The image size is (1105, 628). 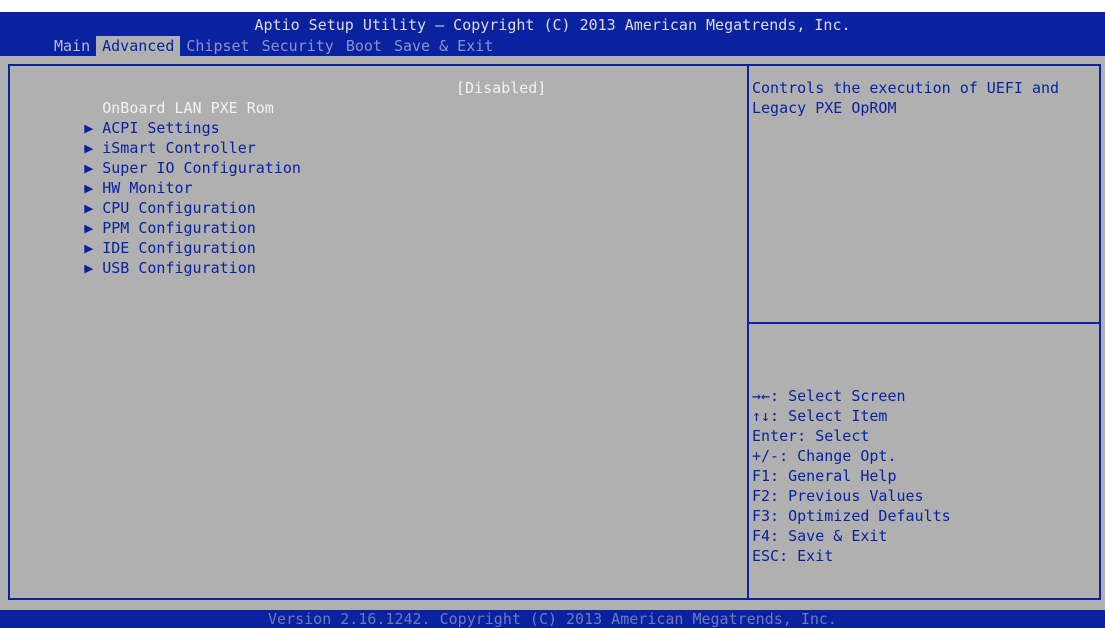 I want to click on menu-item-onboard-lan-pxe-rom: OnBoard LAN PXE Rom [Disabled], so click(x=372, y=97).